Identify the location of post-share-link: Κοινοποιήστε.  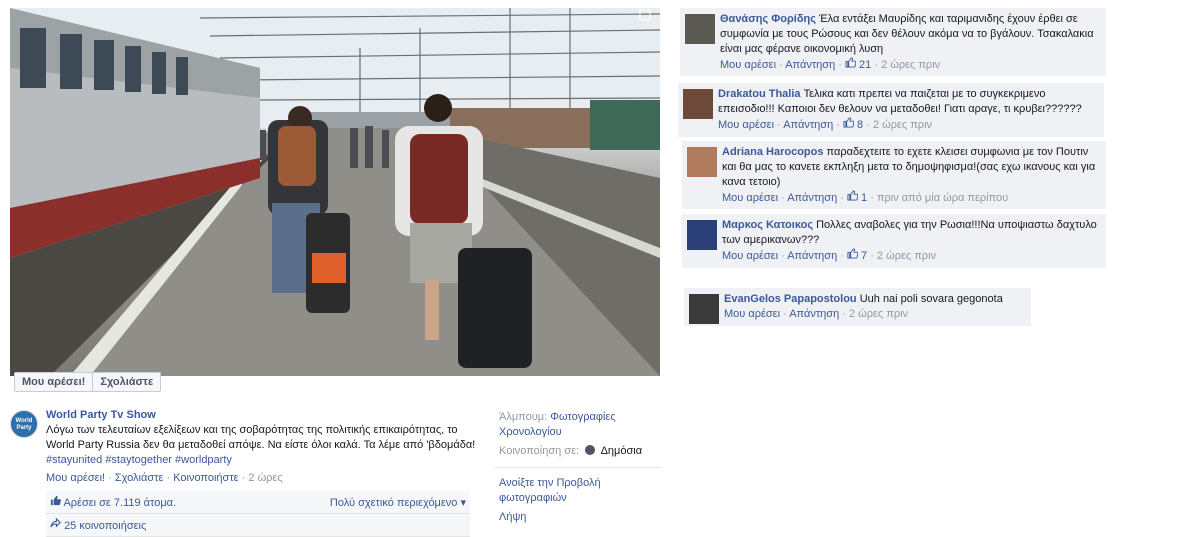
(205, 478).